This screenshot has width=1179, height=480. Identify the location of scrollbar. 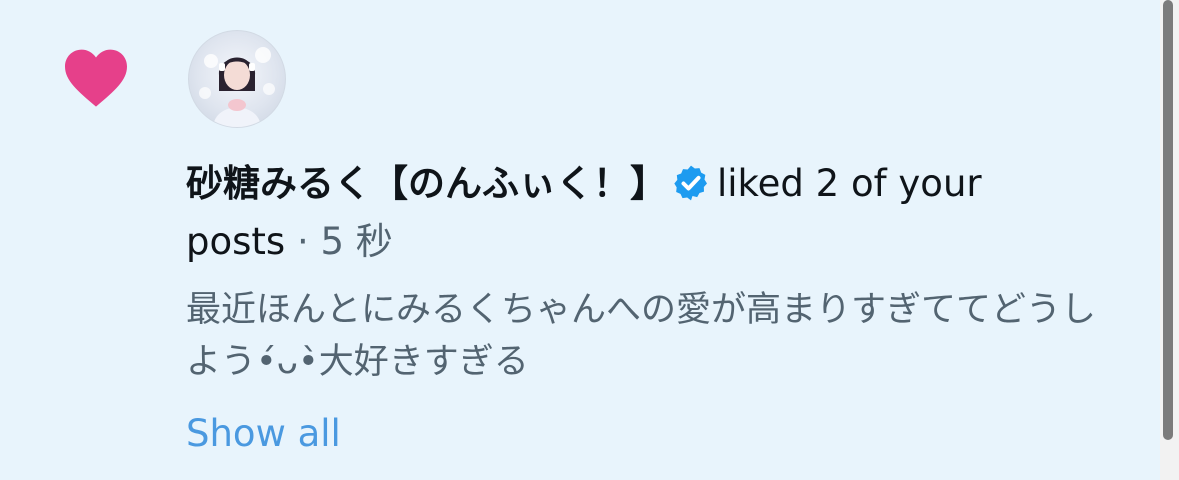
(1169, 240).